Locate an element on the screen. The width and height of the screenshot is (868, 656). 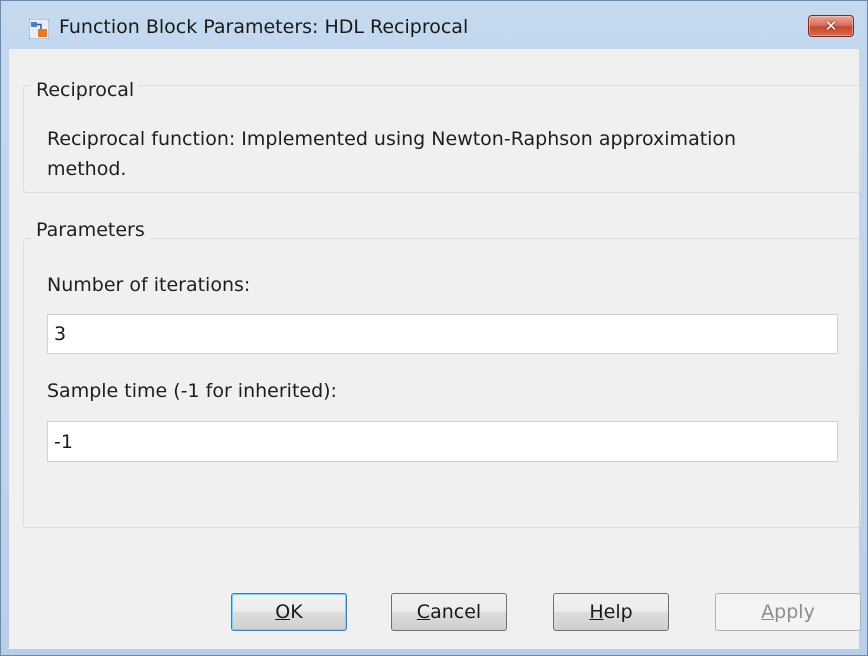
close-button: ✕ is located at coordinates (831, 26).